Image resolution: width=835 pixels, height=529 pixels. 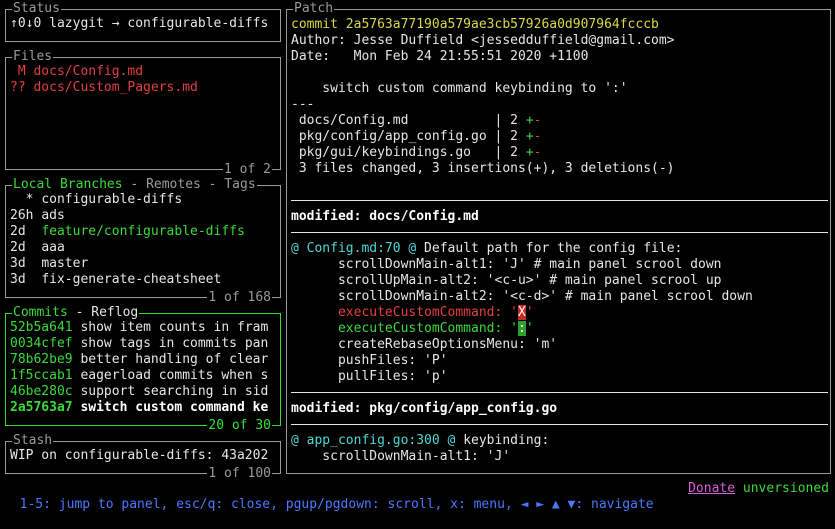 I want to click on tab-commits: Commits, so click(x=40, y=312).